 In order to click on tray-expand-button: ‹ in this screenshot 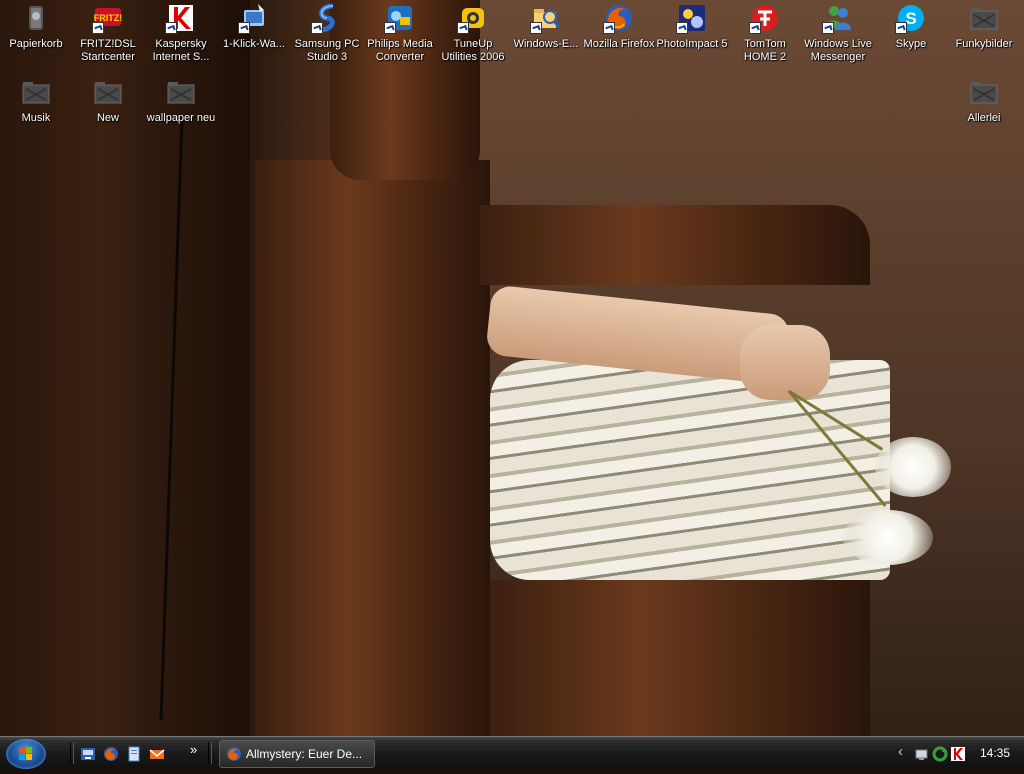, I will do `click(900, 751)`.